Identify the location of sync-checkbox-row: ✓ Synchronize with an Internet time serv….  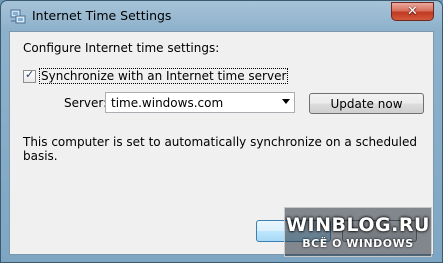
(156, 75).